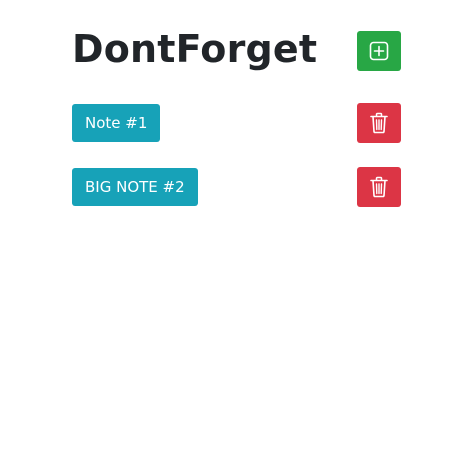 Image resolution: width=454 pixels, height=454 pixels. What do you see at coordinates (195, 49) in the screenshot?
I see `app-title: DontForget` at bounding box center [195, 49].